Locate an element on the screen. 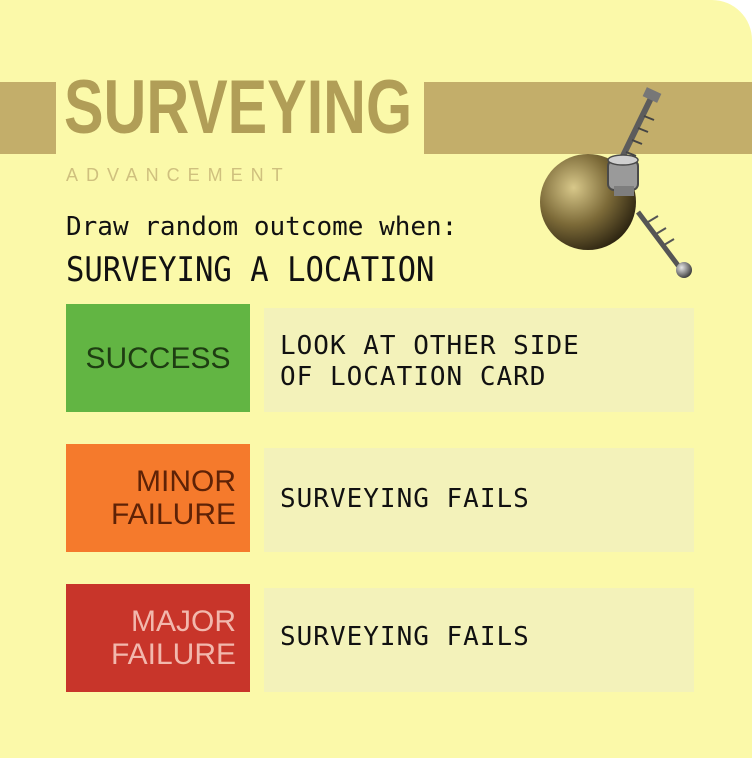 This screenshot has height=758, width=752. card-title: SURVEYING is located at coordinates (238, 107).